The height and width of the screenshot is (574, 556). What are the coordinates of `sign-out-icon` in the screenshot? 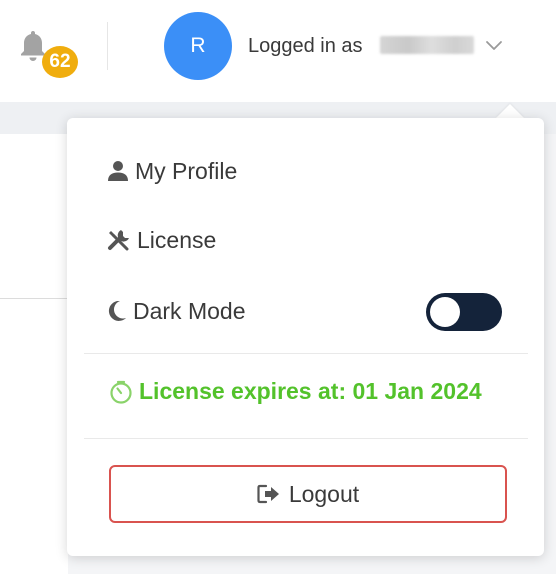 It's located at (269, 494).